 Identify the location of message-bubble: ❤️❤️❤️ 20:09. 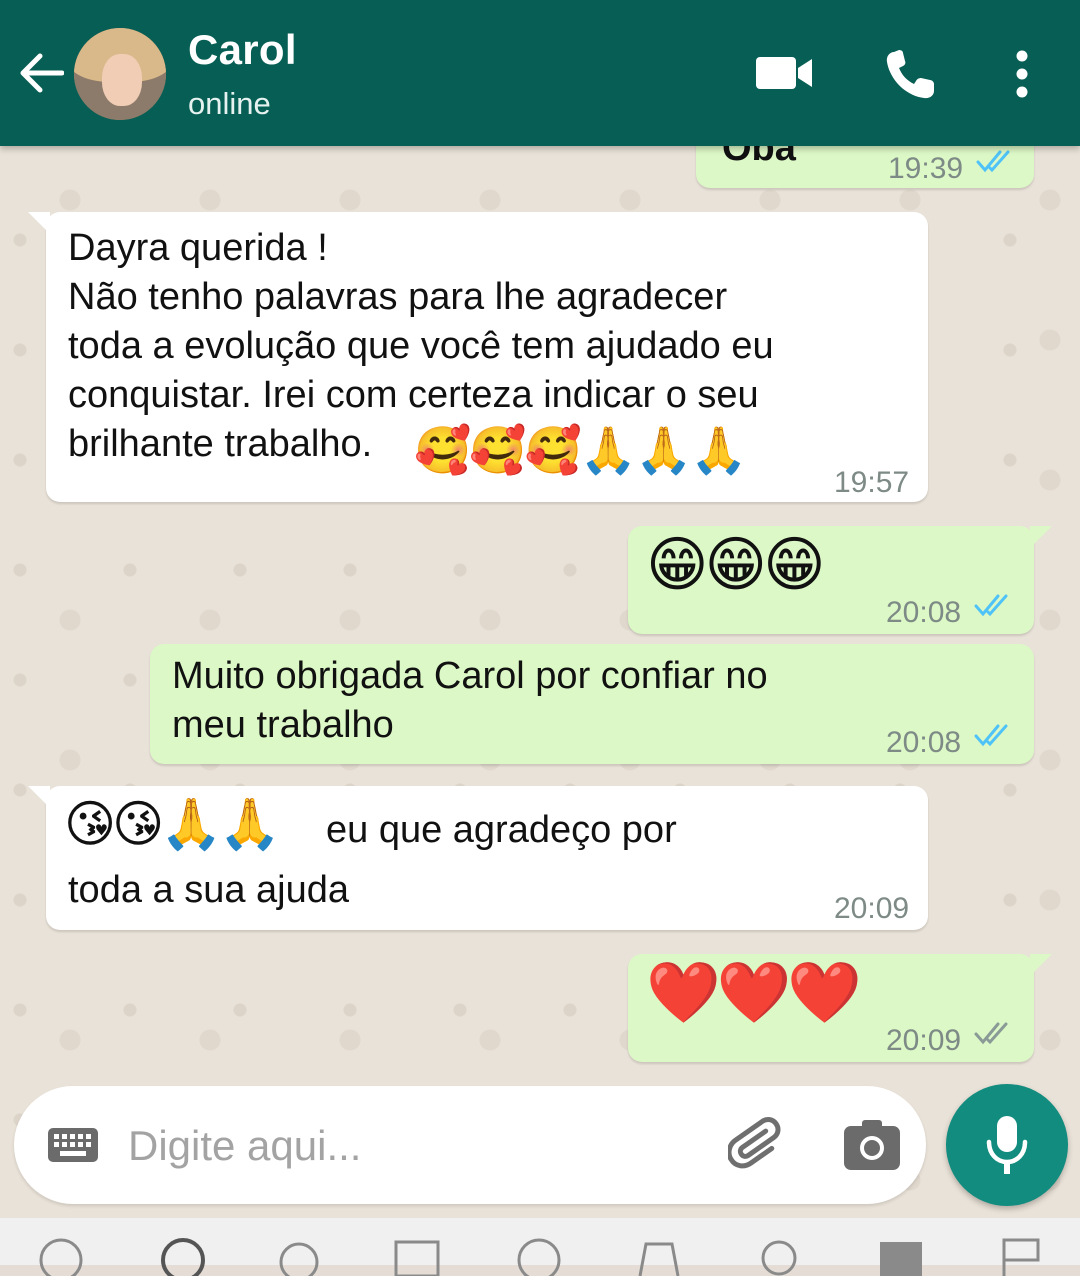
(840, 1008).